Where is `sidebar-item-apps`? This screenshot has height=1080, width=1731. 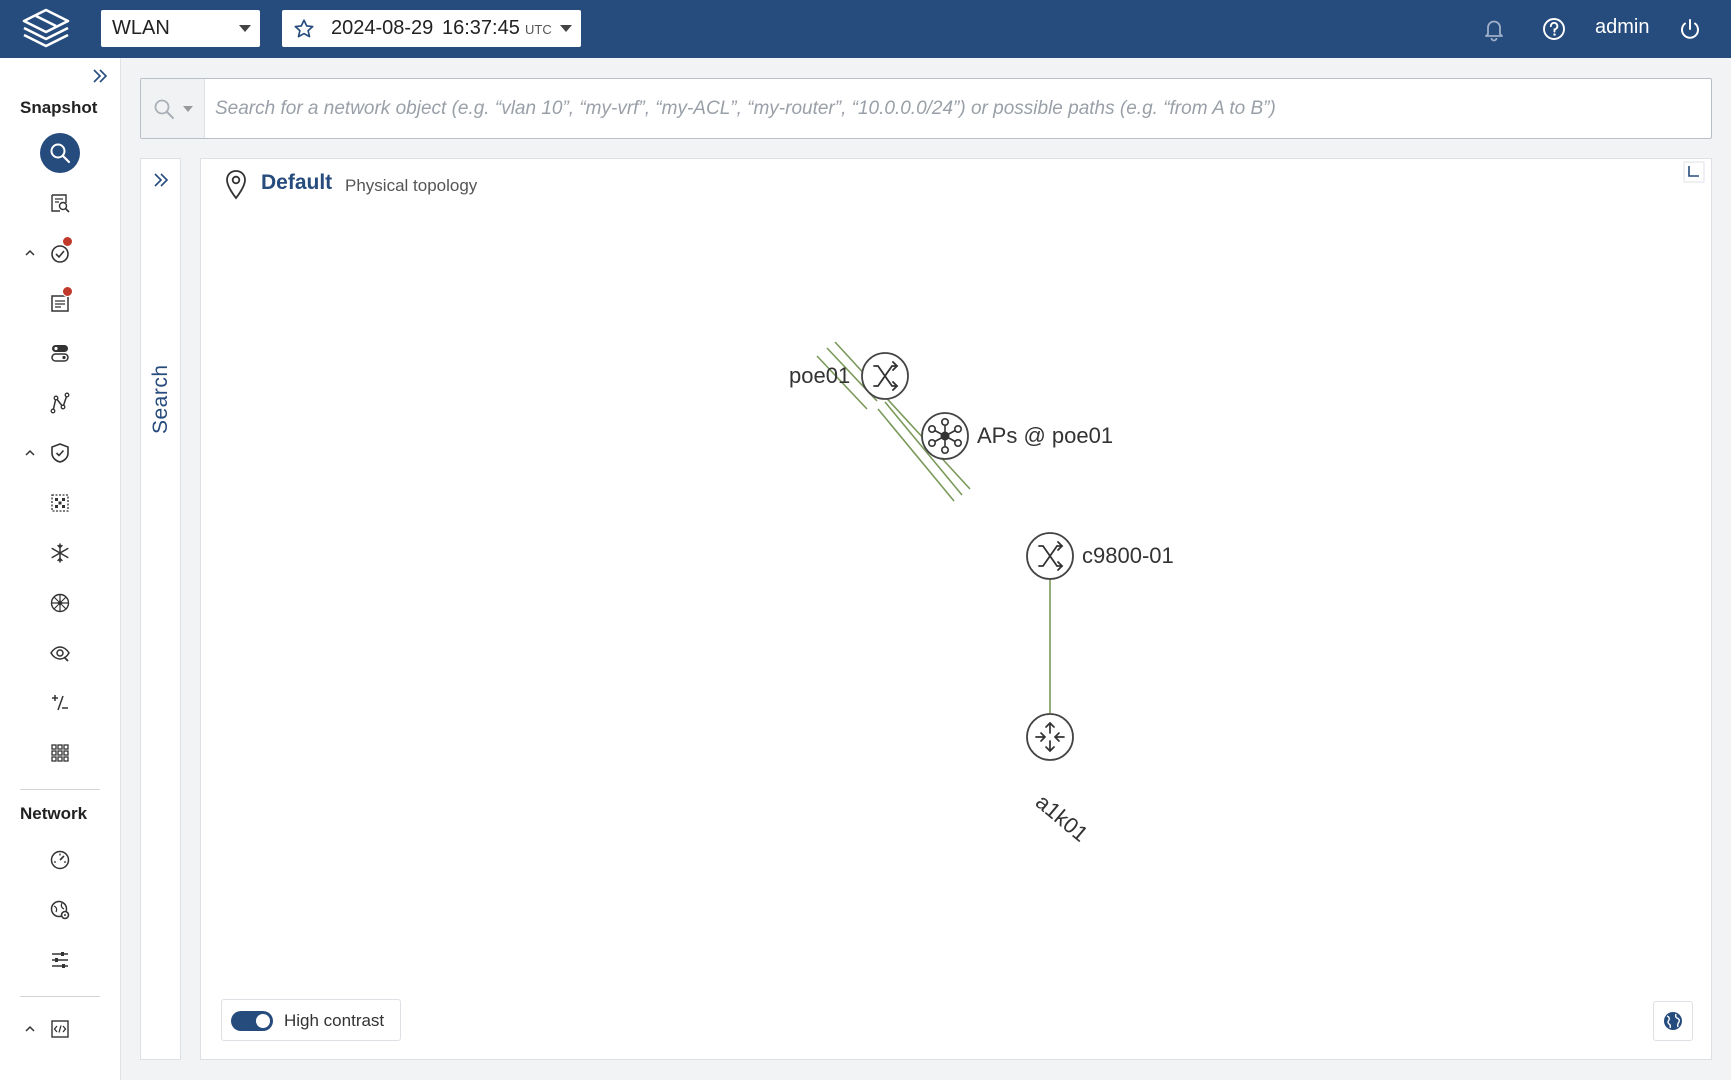
sidebar-item-apps is located at coordinates (60, 753).